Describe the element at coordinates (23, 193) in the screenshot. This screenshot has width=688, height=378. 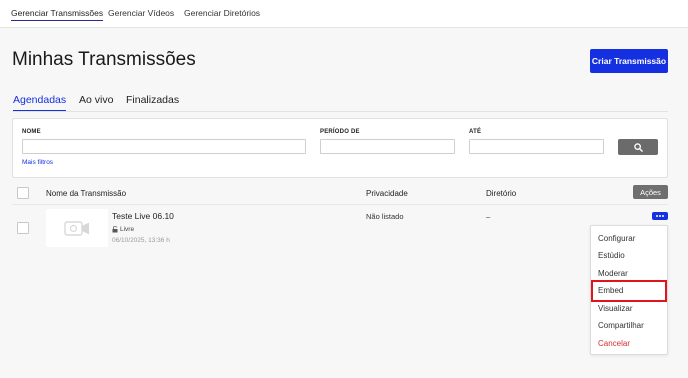
I see `select-all-checkbox` at that location.